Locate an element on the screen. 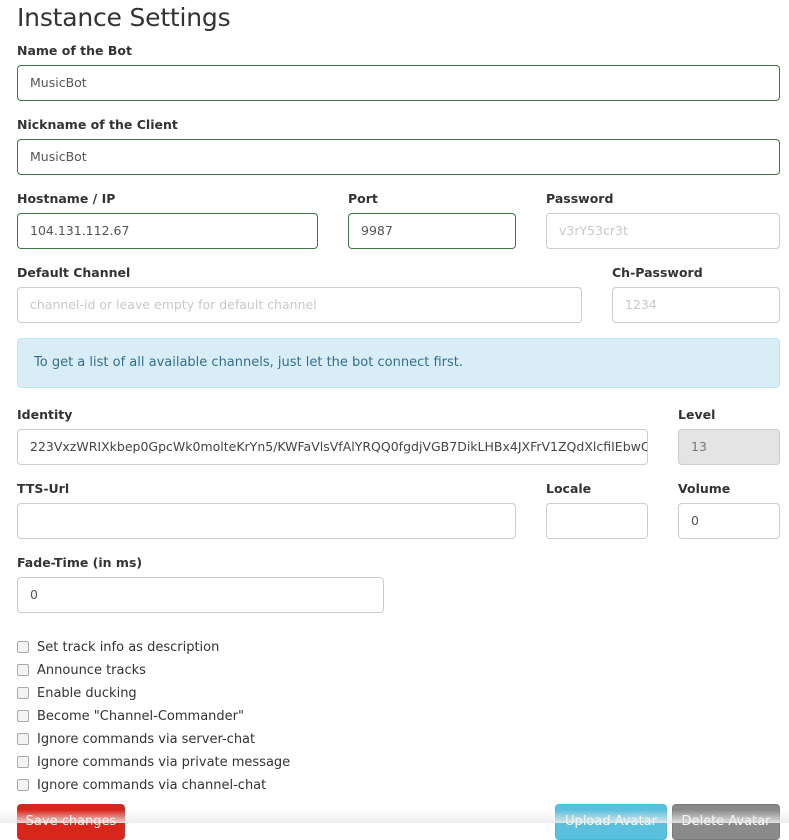 This screenshot has height=840, width=789. port-label: Port is located at coordinates (363, 198).